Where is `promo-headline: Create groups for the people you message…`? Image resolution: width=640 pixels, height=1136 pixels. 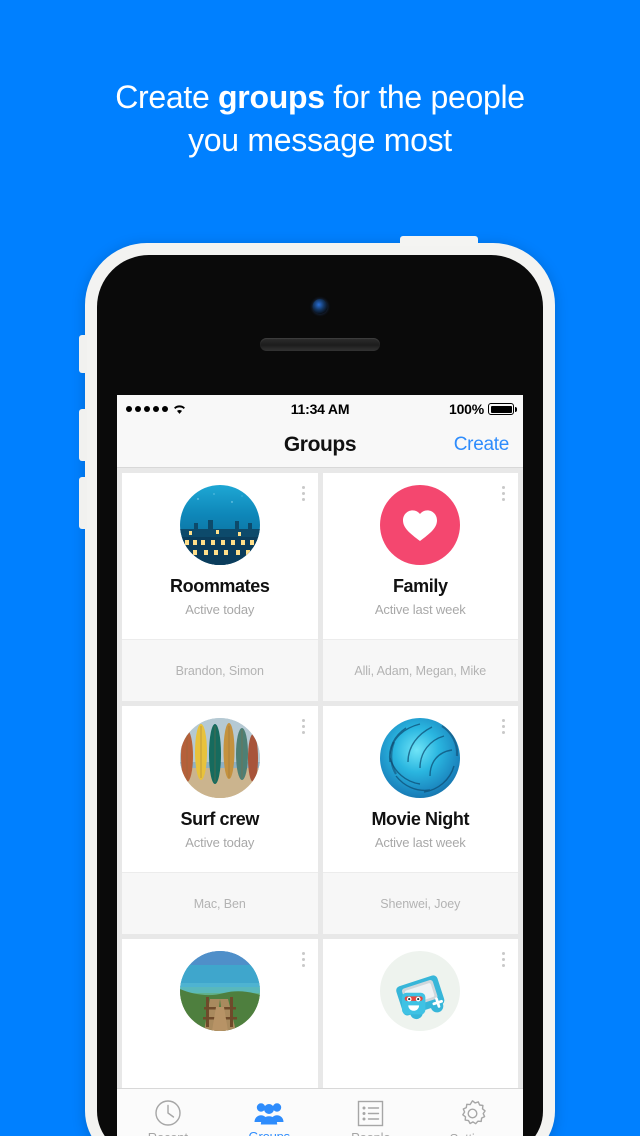
promo-headline: Create groups for the people you message… is located at coordinates (320, 119).